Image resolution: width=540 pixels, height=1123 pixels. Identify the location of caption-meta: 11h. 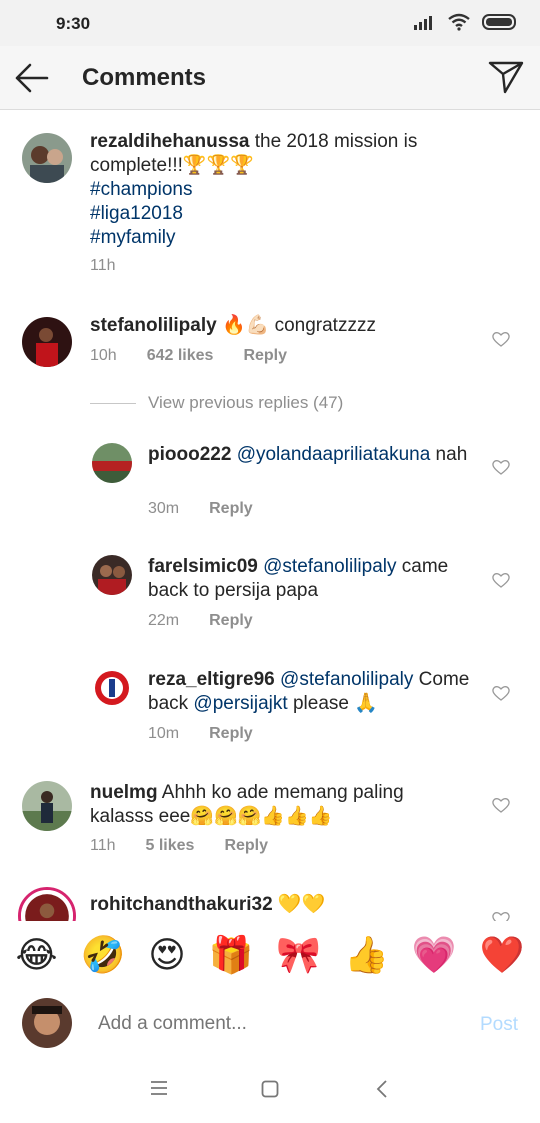
(103, 266).